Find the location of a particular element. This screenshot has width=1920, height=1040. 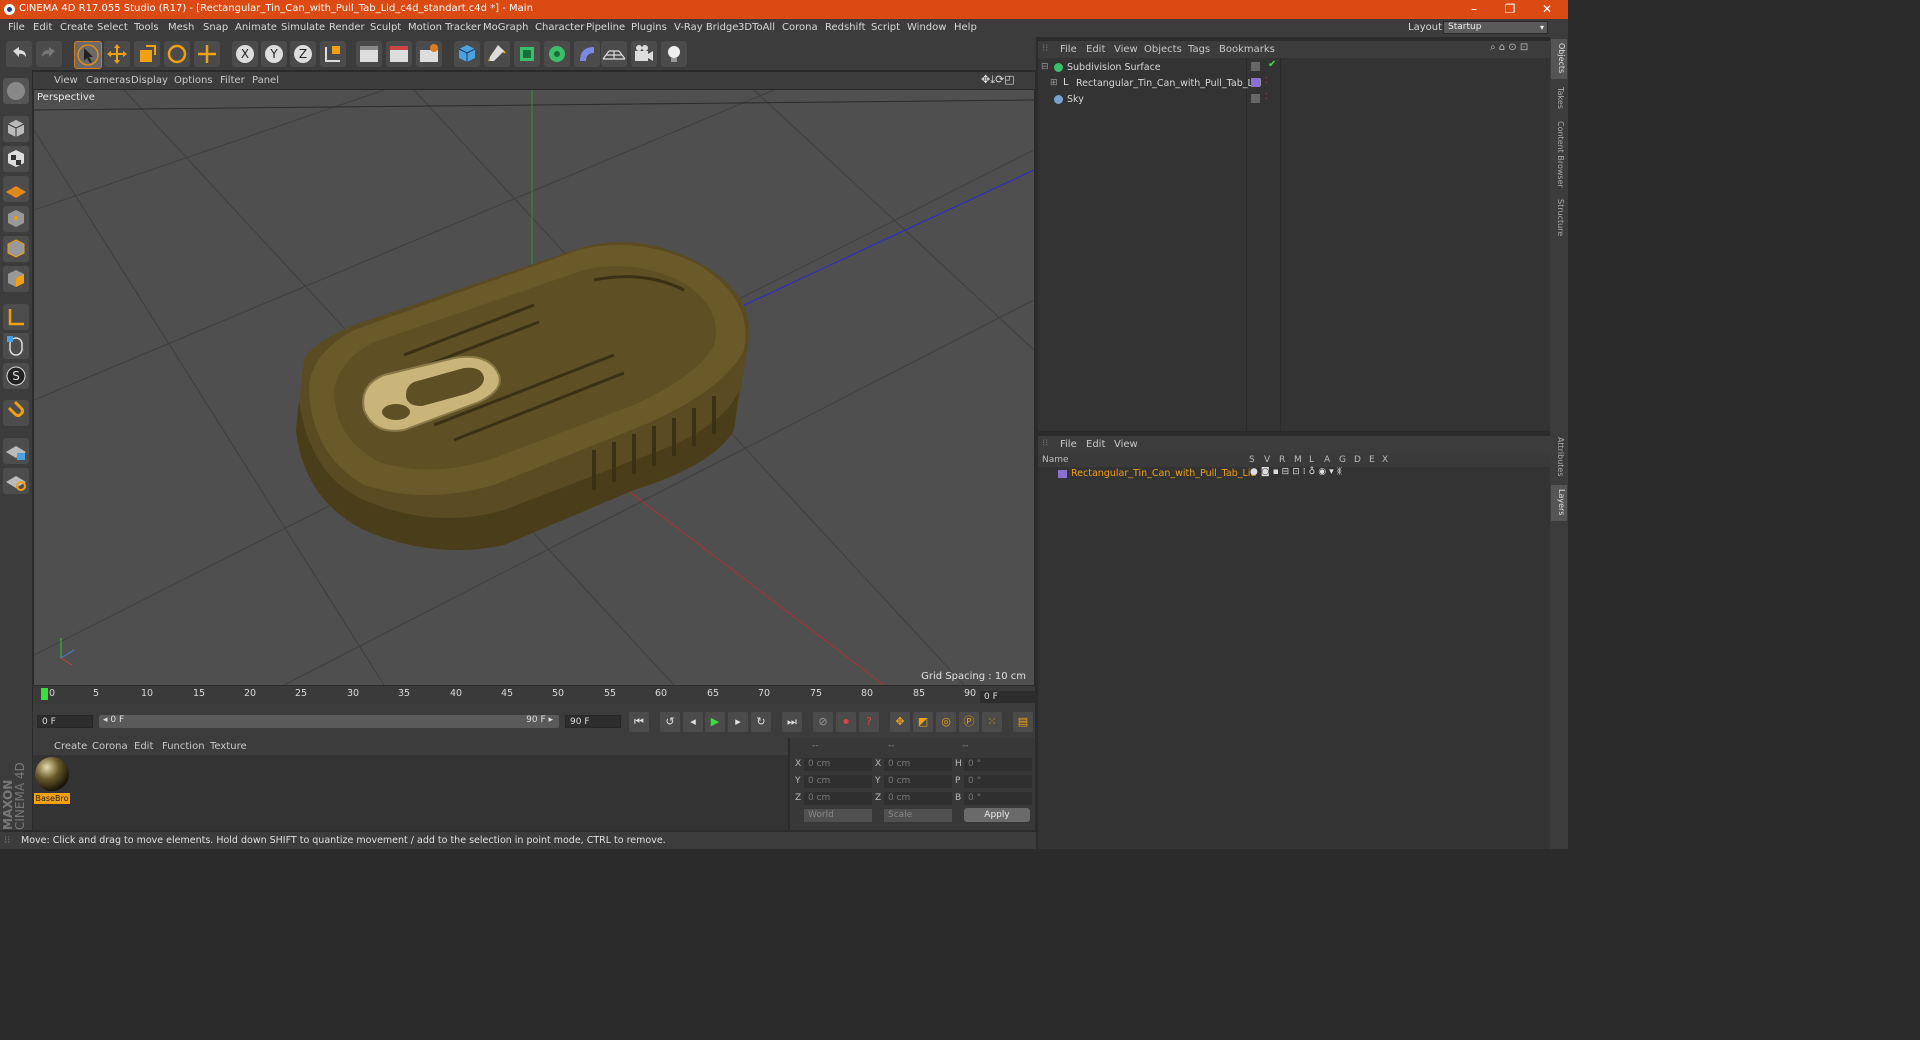

object-menu-edit: Edit is located at coordinates (1095, 49).